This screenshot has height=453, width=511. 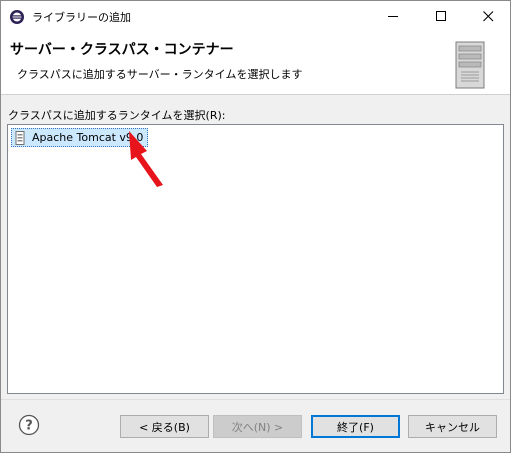 I want to click on close-button, so click(x=488, y=16).